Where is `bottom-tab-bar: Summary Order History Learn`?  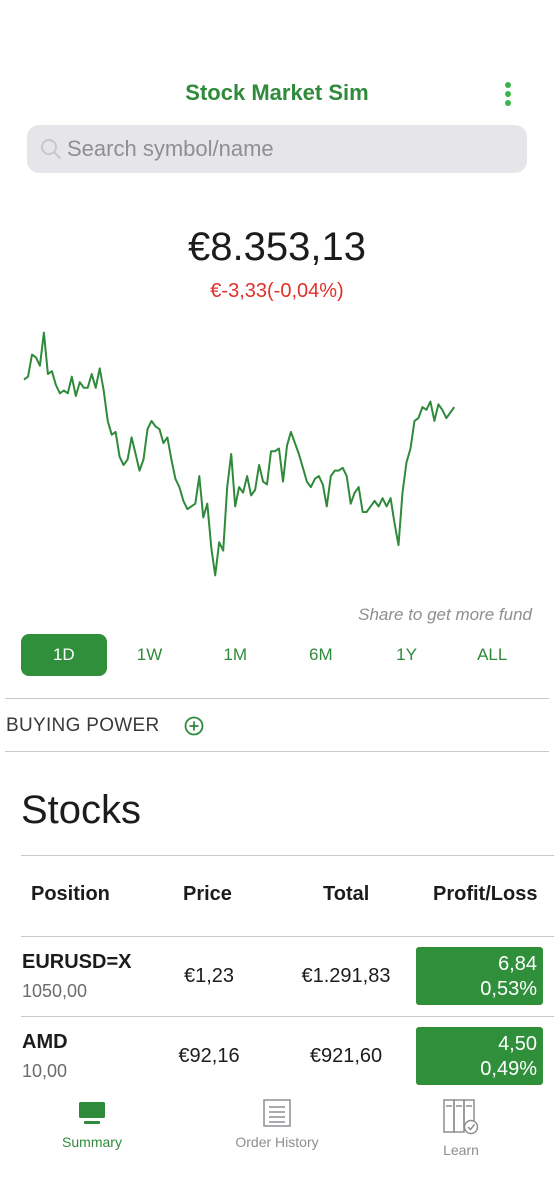
bottom-tab-bar: Summary Order History Learn is located at coordinates (277, 1145).